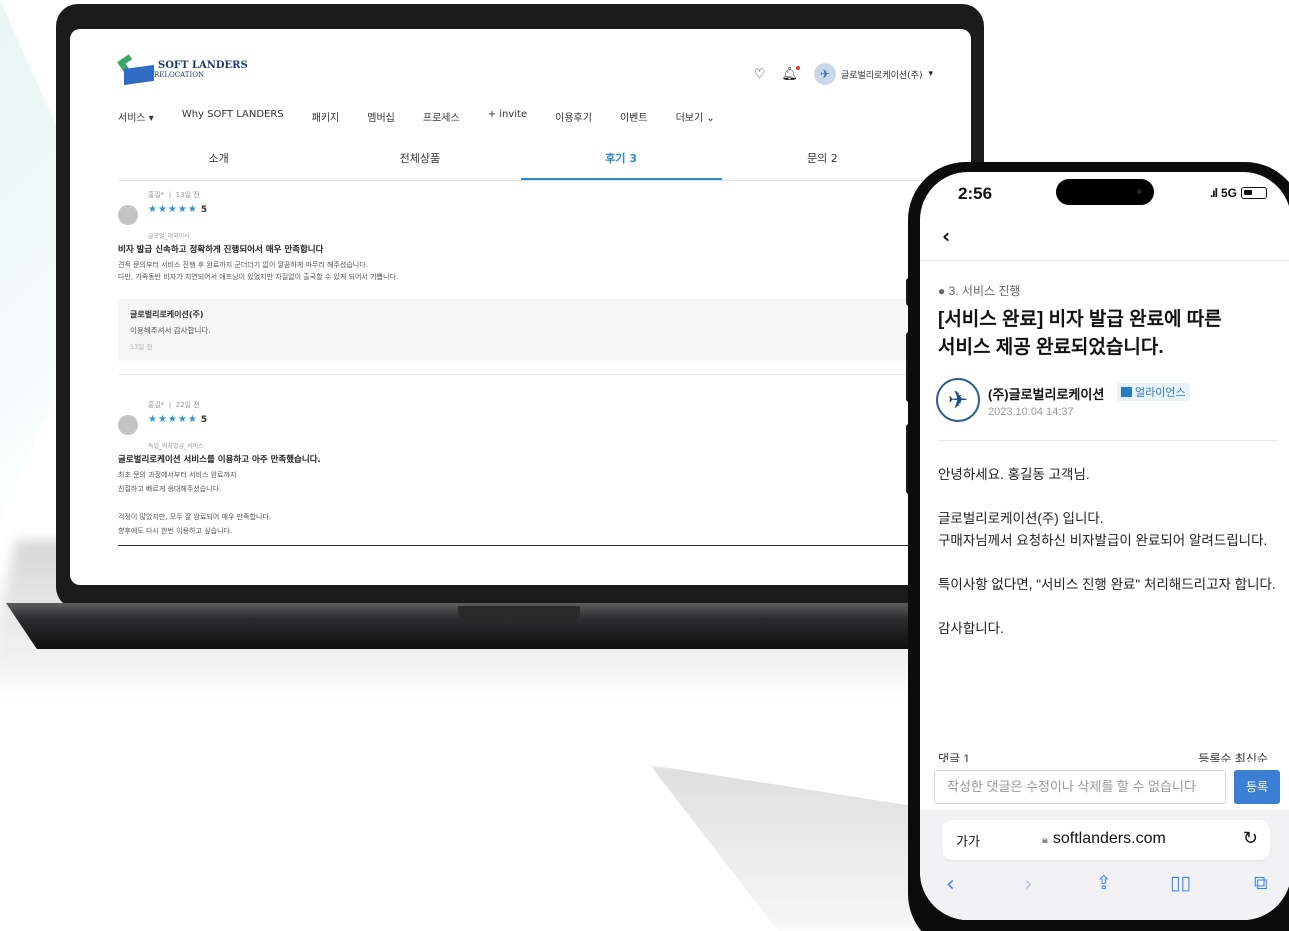  What do you see at coordinates (958, 400) in the screenshot?
I see `author-avatar: ✈` at bounding box center [958, 400].